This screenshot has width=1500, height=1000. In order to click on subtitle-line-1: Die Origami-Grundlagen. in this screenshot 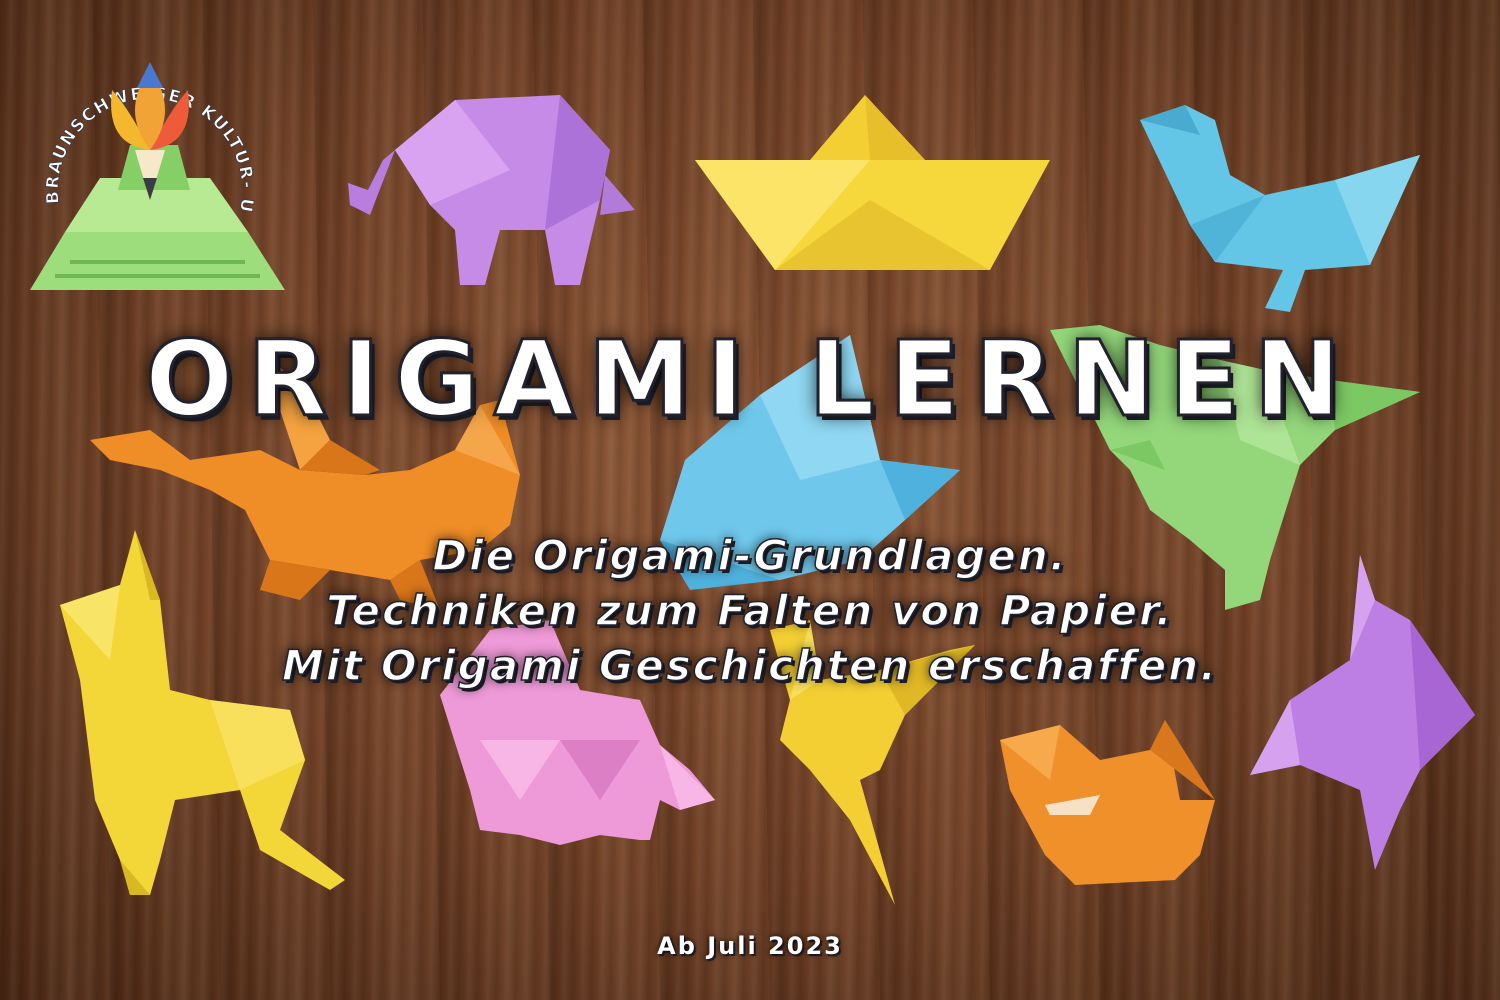, I will do `click(750, 555)`.